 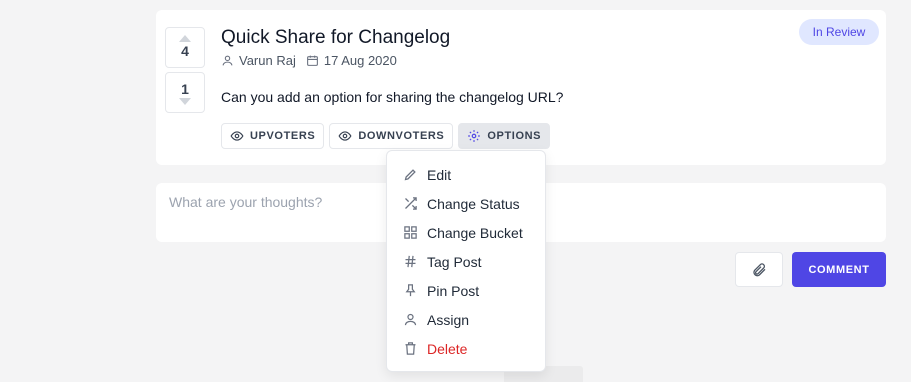 I want to click on post-meta: Varun Raj 17 Aug 2020, so click(x=314, y=60).